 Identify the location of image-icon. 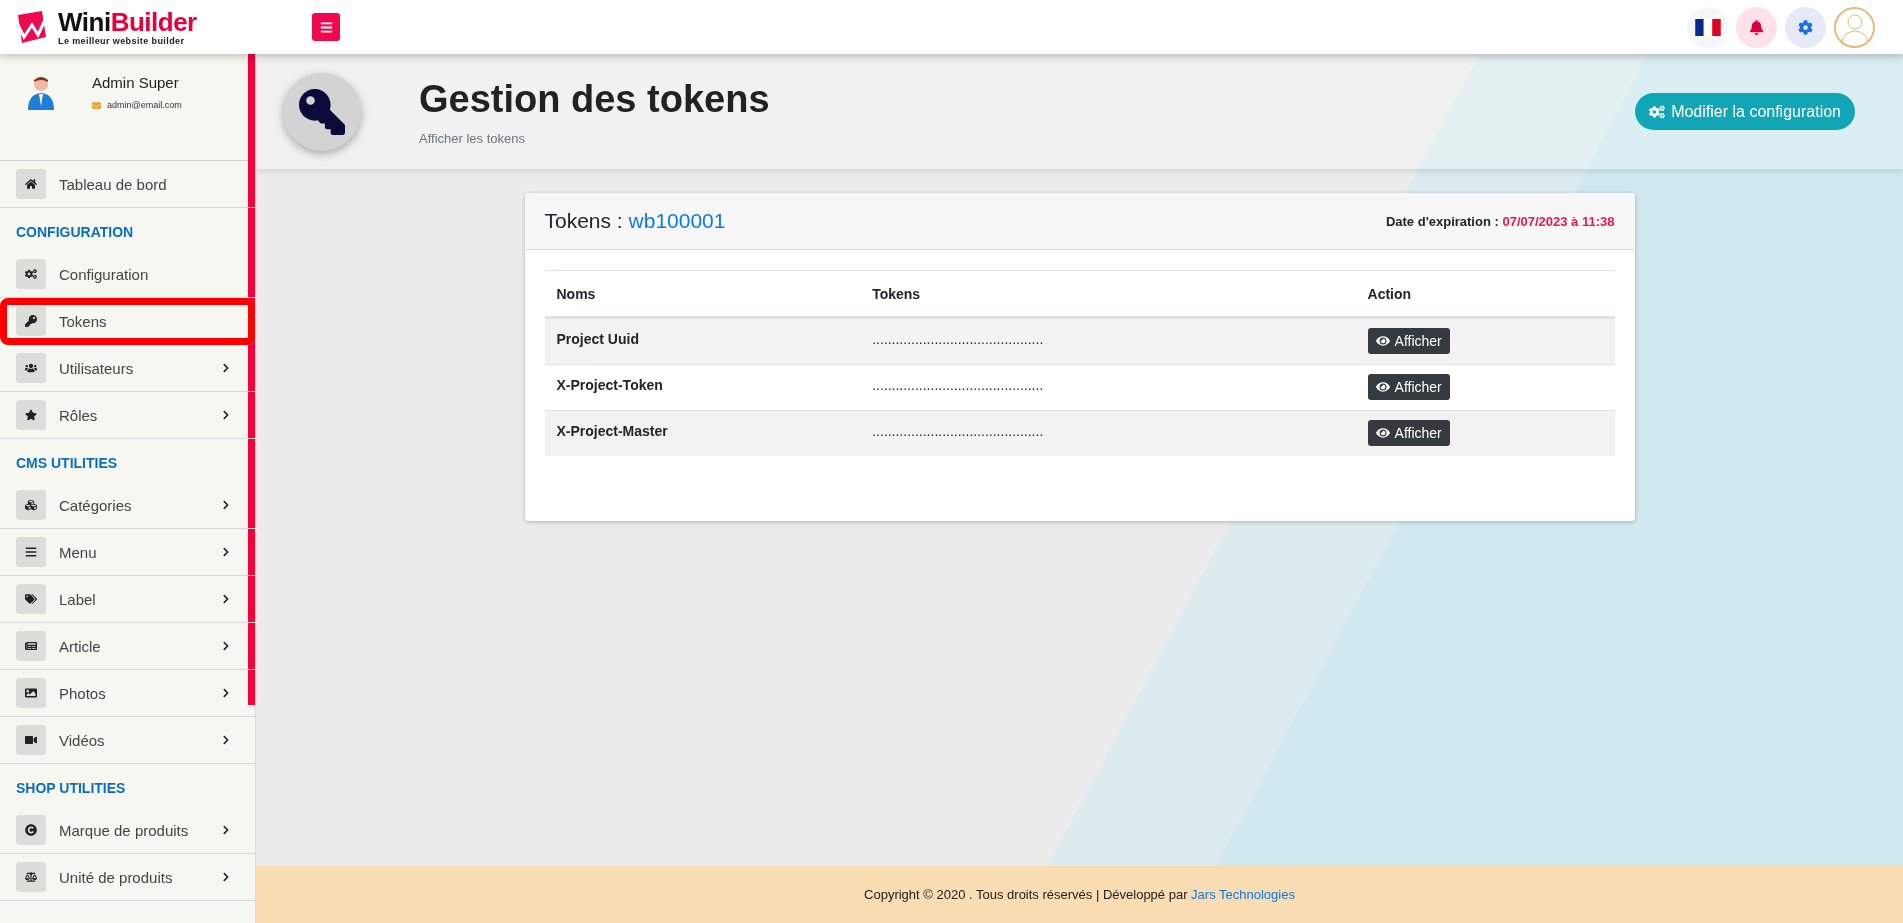
(31, 693).